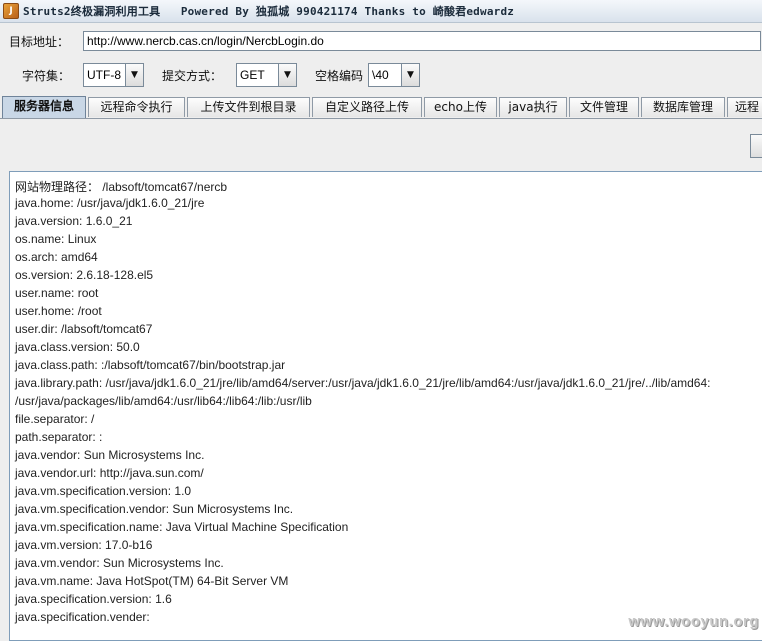 The width and height of the screenshot is (762, 641). Describe the element at coordinates (110, 455) in the screenshot. I see `output-line: java.vendor: Sun Microsystems Inc.` at that location.